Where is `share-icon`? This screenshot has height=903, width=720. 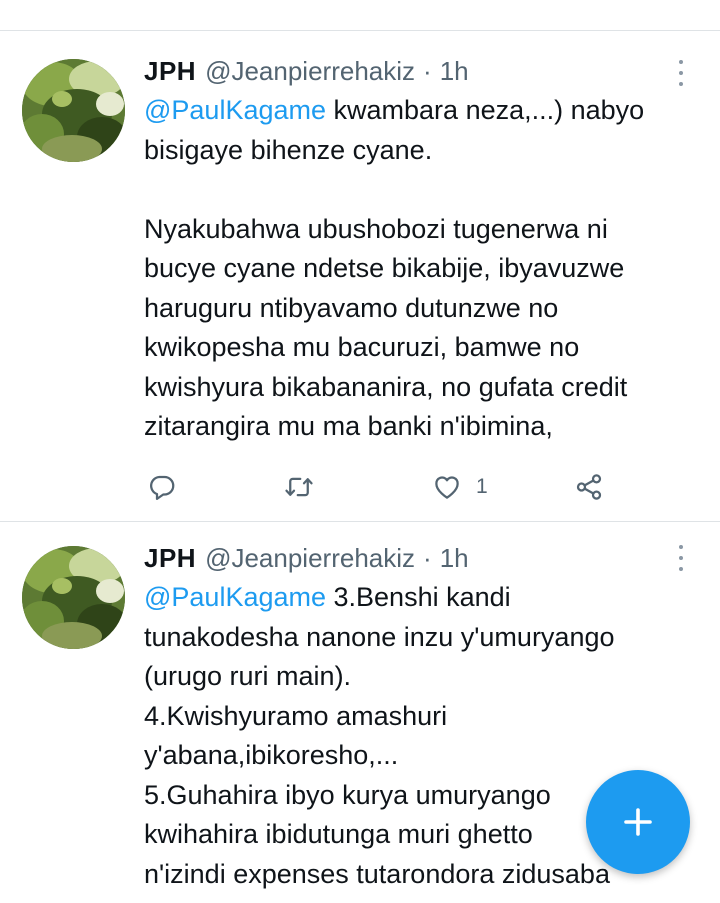 share-icon is located at coordinates (589, 487).